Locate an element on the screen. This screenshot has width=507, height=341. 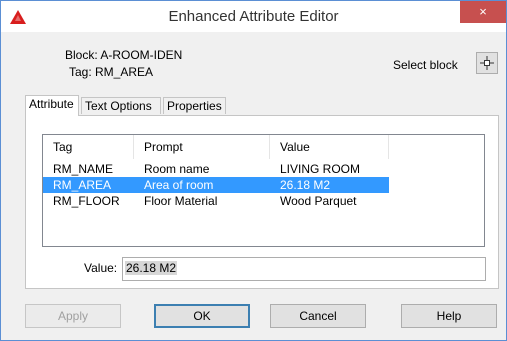
help-button: Help is located at coordinates (449, 316).